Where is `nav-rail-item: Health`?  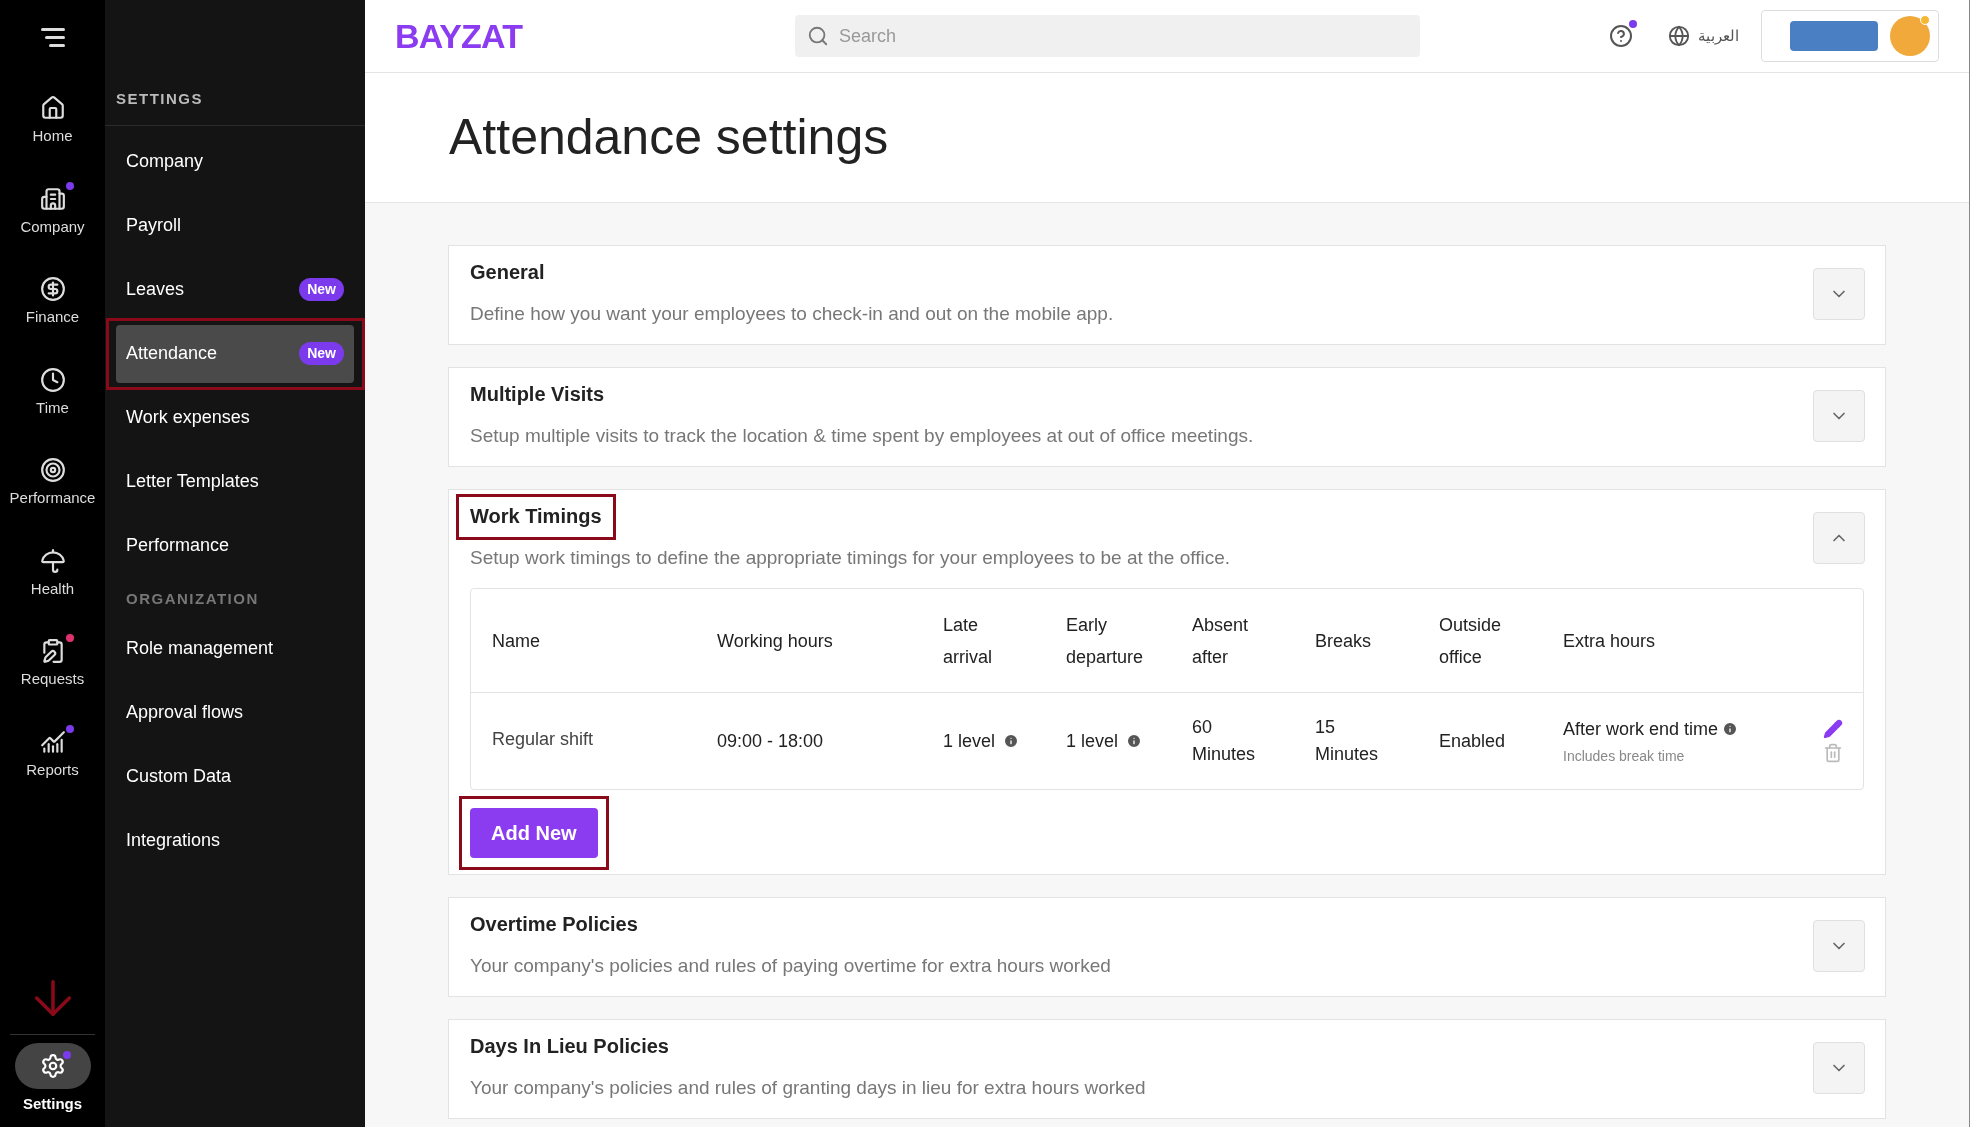 nav-rail-item: Health is located at coordinates (52, 573).